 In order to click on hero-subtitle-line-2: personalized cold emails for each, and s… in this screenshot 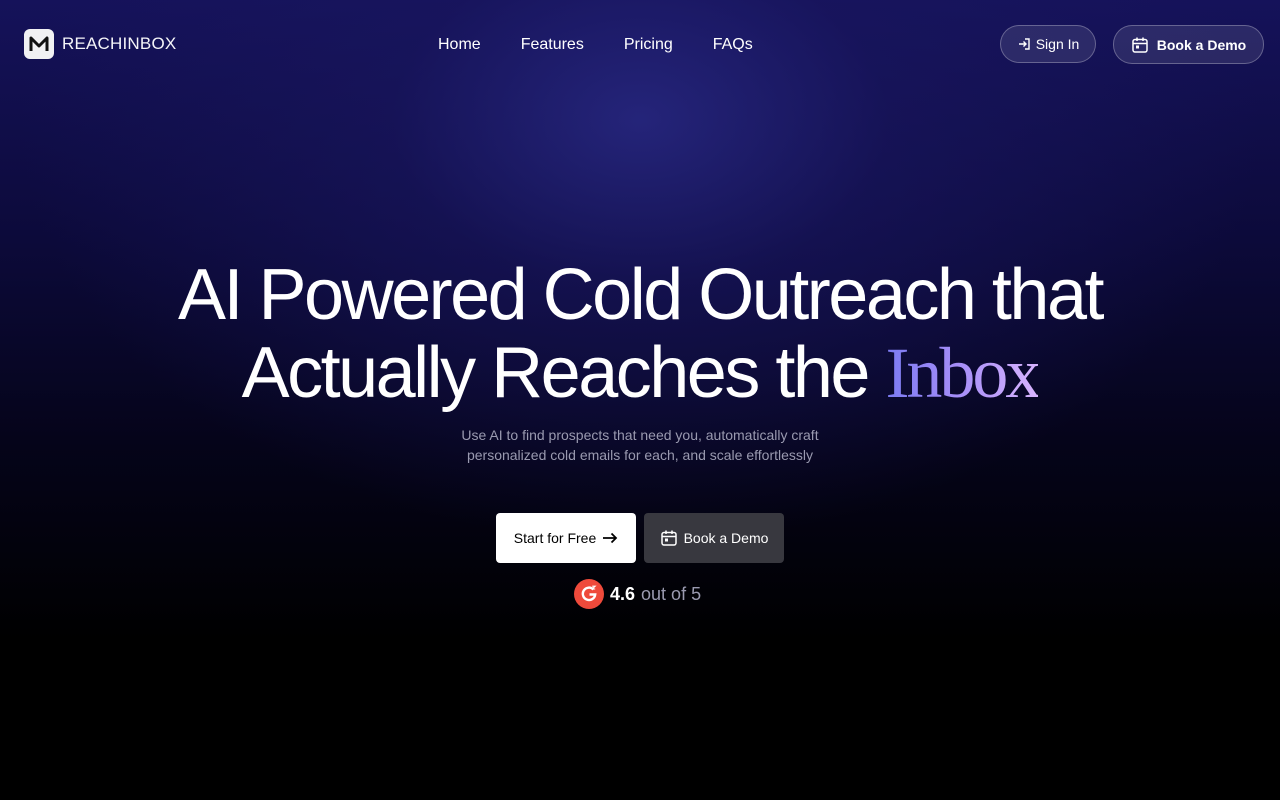, I will do `click(640, 455)`.